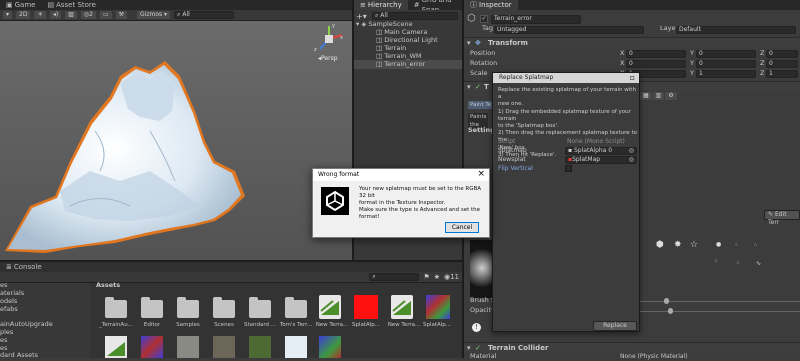 This screenshot has height=361, width=800. Describe the element at coordinates (426, 277) in the screenshot. I see `filter-icon: ⚑` at that location.